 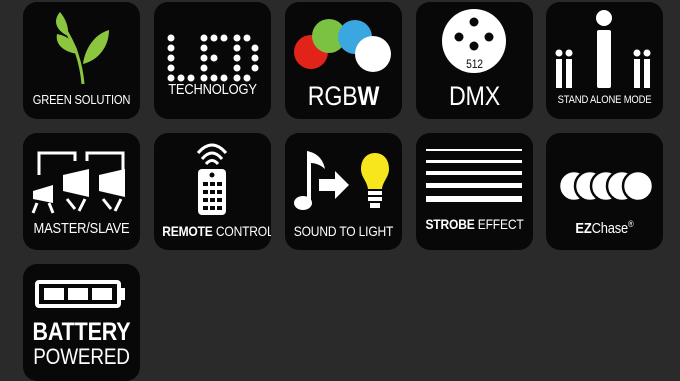 I want to click on badge-label: GREEN SOLUTION, so click(x=81, y=99).